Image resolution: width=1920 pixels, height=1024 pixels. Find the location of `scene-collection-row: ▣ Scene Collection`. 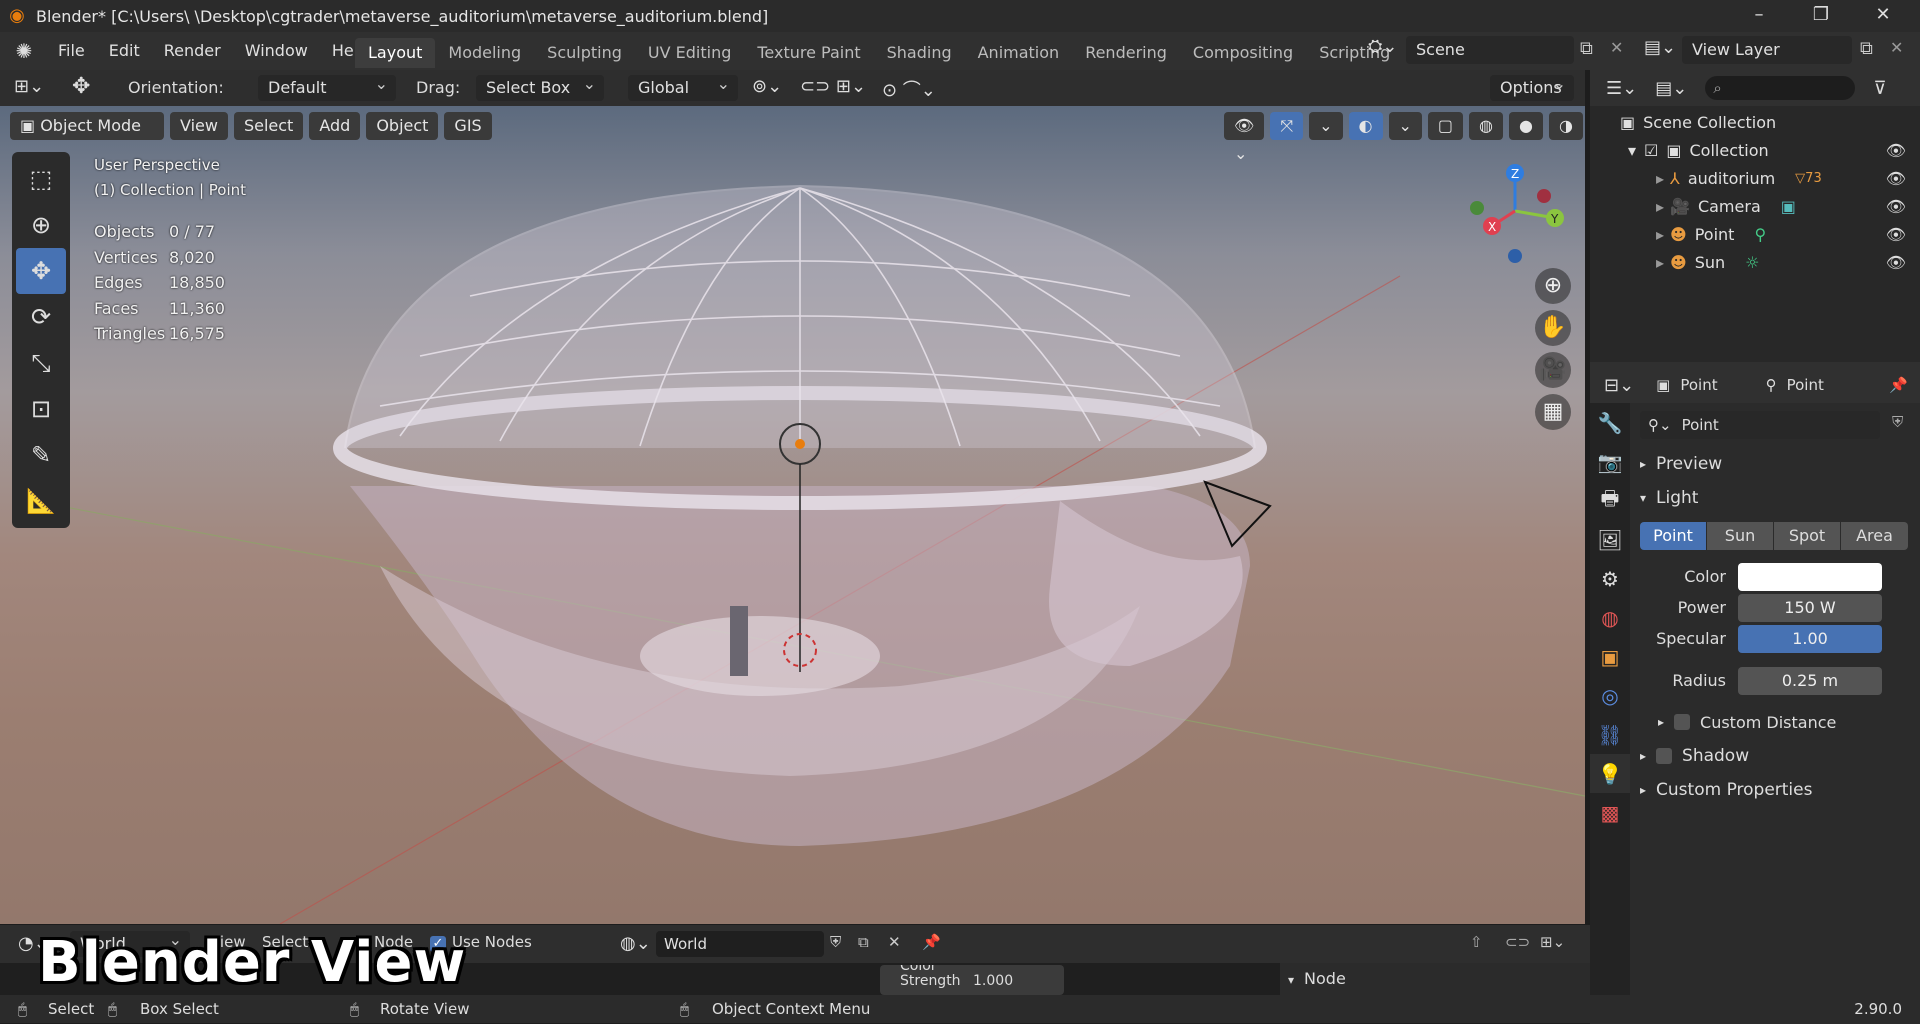

scene-collection-row: ▣ Scene Collection is located at coordinates (1755, 122).